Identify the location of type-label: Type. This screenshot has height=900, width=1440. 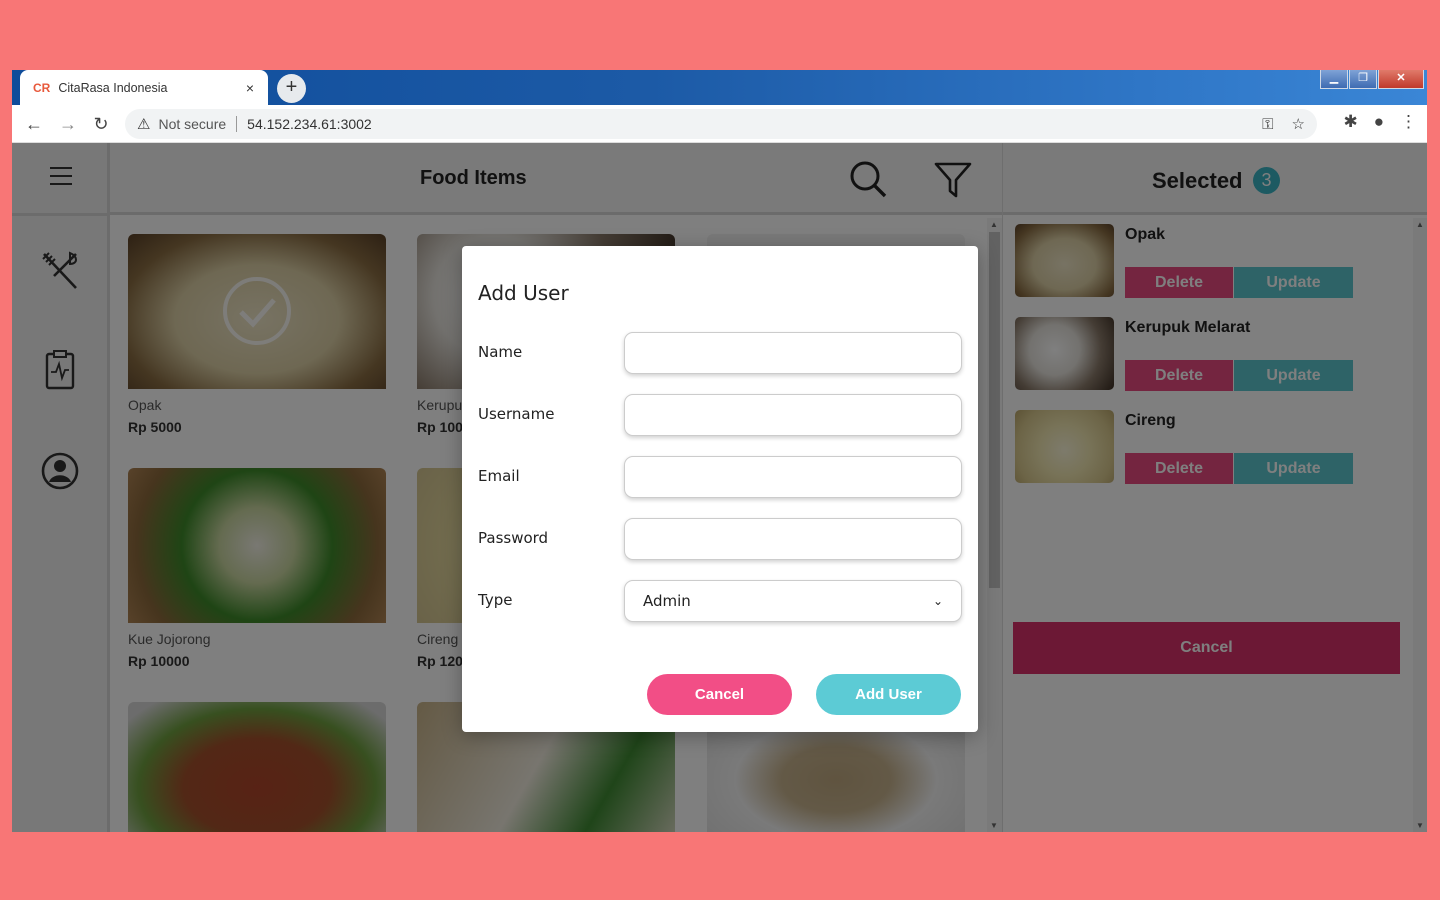
(495, 600).